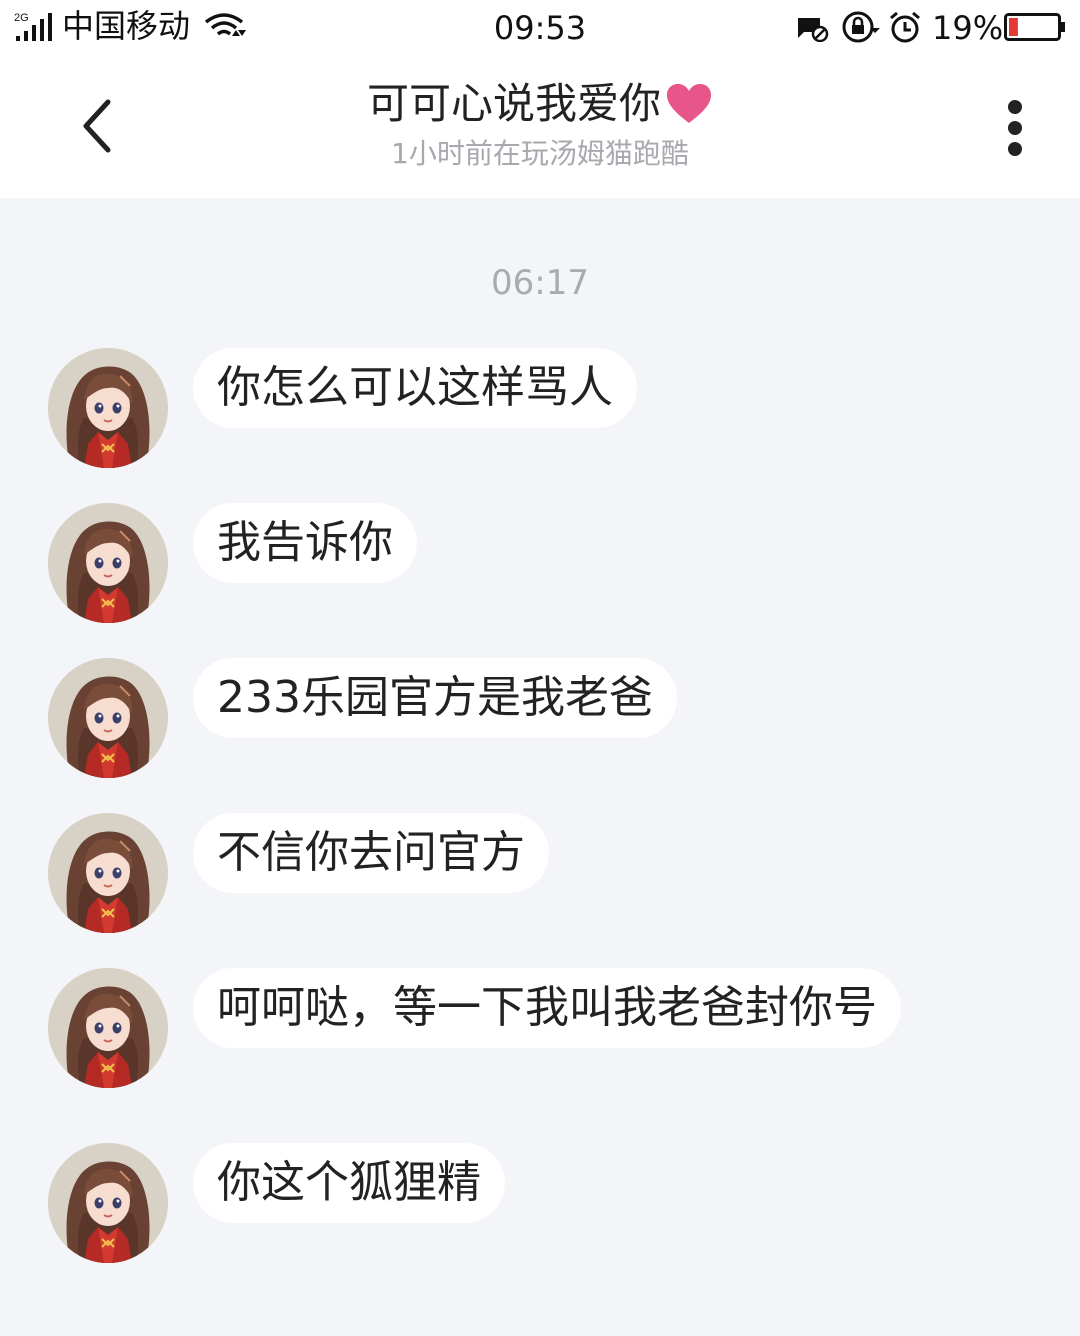 Image resolution: width=1080 pixels, height=1336 pixels. What do you see at coordinates (435, 698) in the screenshot?
I see `message-bubble: 233乐园官方是我老爸` at bounding box center [435, 698].